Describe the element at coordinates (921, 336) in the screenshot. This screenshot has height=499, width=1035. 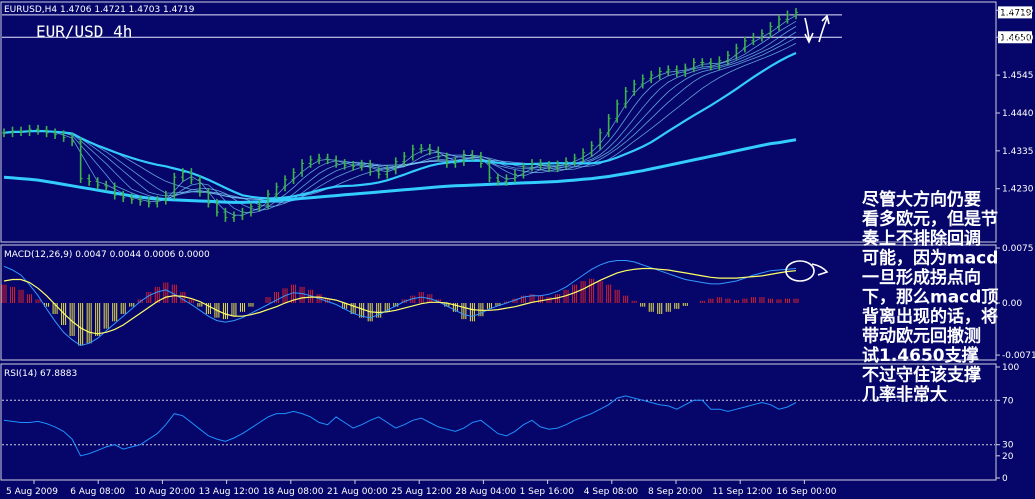
I see `annotation-line: 带动欧元回撤测` at that location.